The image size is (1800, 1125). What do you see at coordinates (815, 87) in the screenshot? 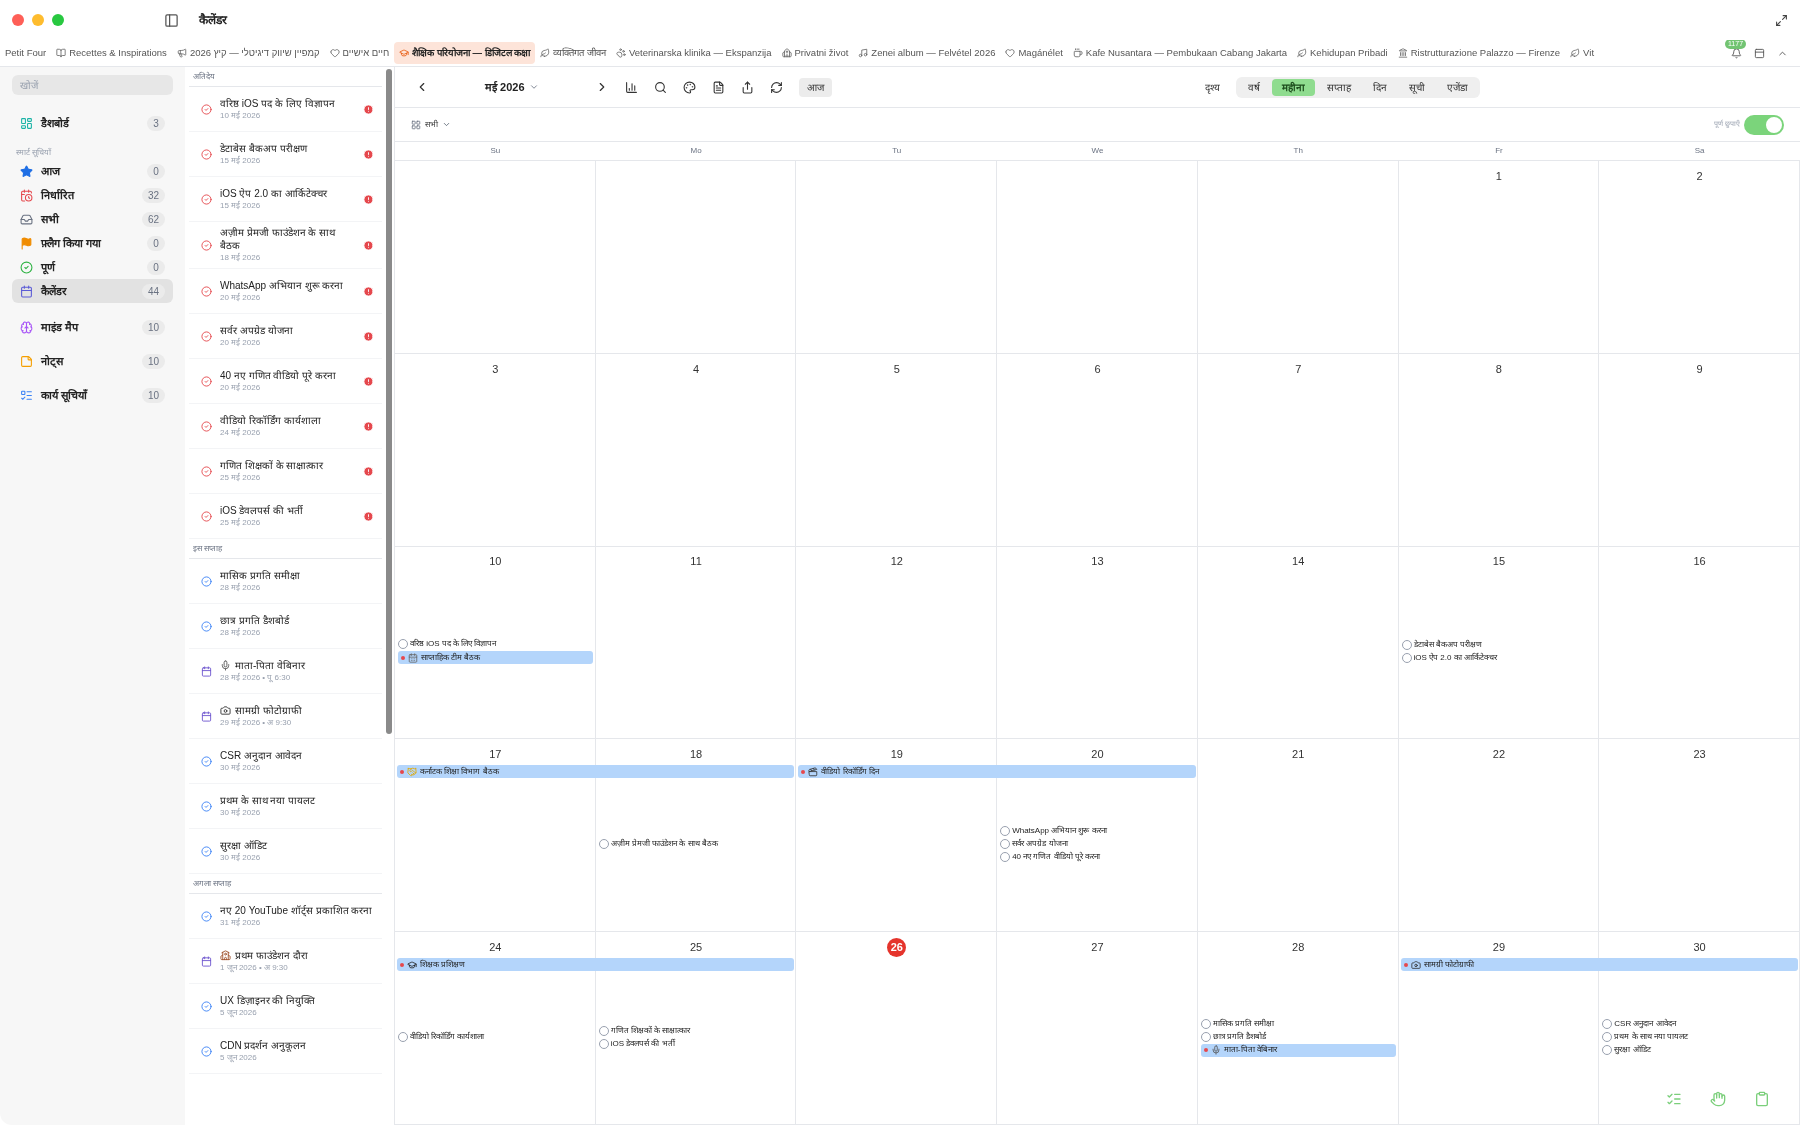
I see `today-button: आज` at bounding box center [815, 87].